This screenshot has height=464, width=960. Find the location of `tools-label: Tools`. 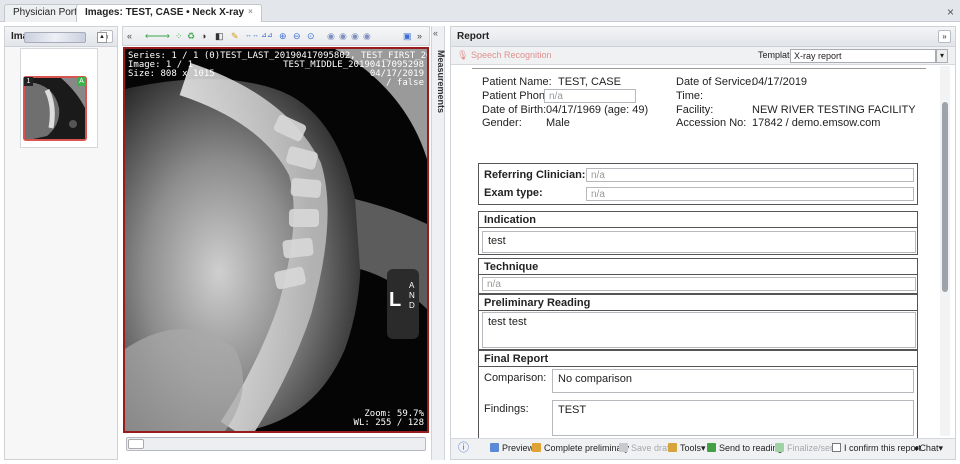

tools-label: Tools is located at coordinates (691, 448).